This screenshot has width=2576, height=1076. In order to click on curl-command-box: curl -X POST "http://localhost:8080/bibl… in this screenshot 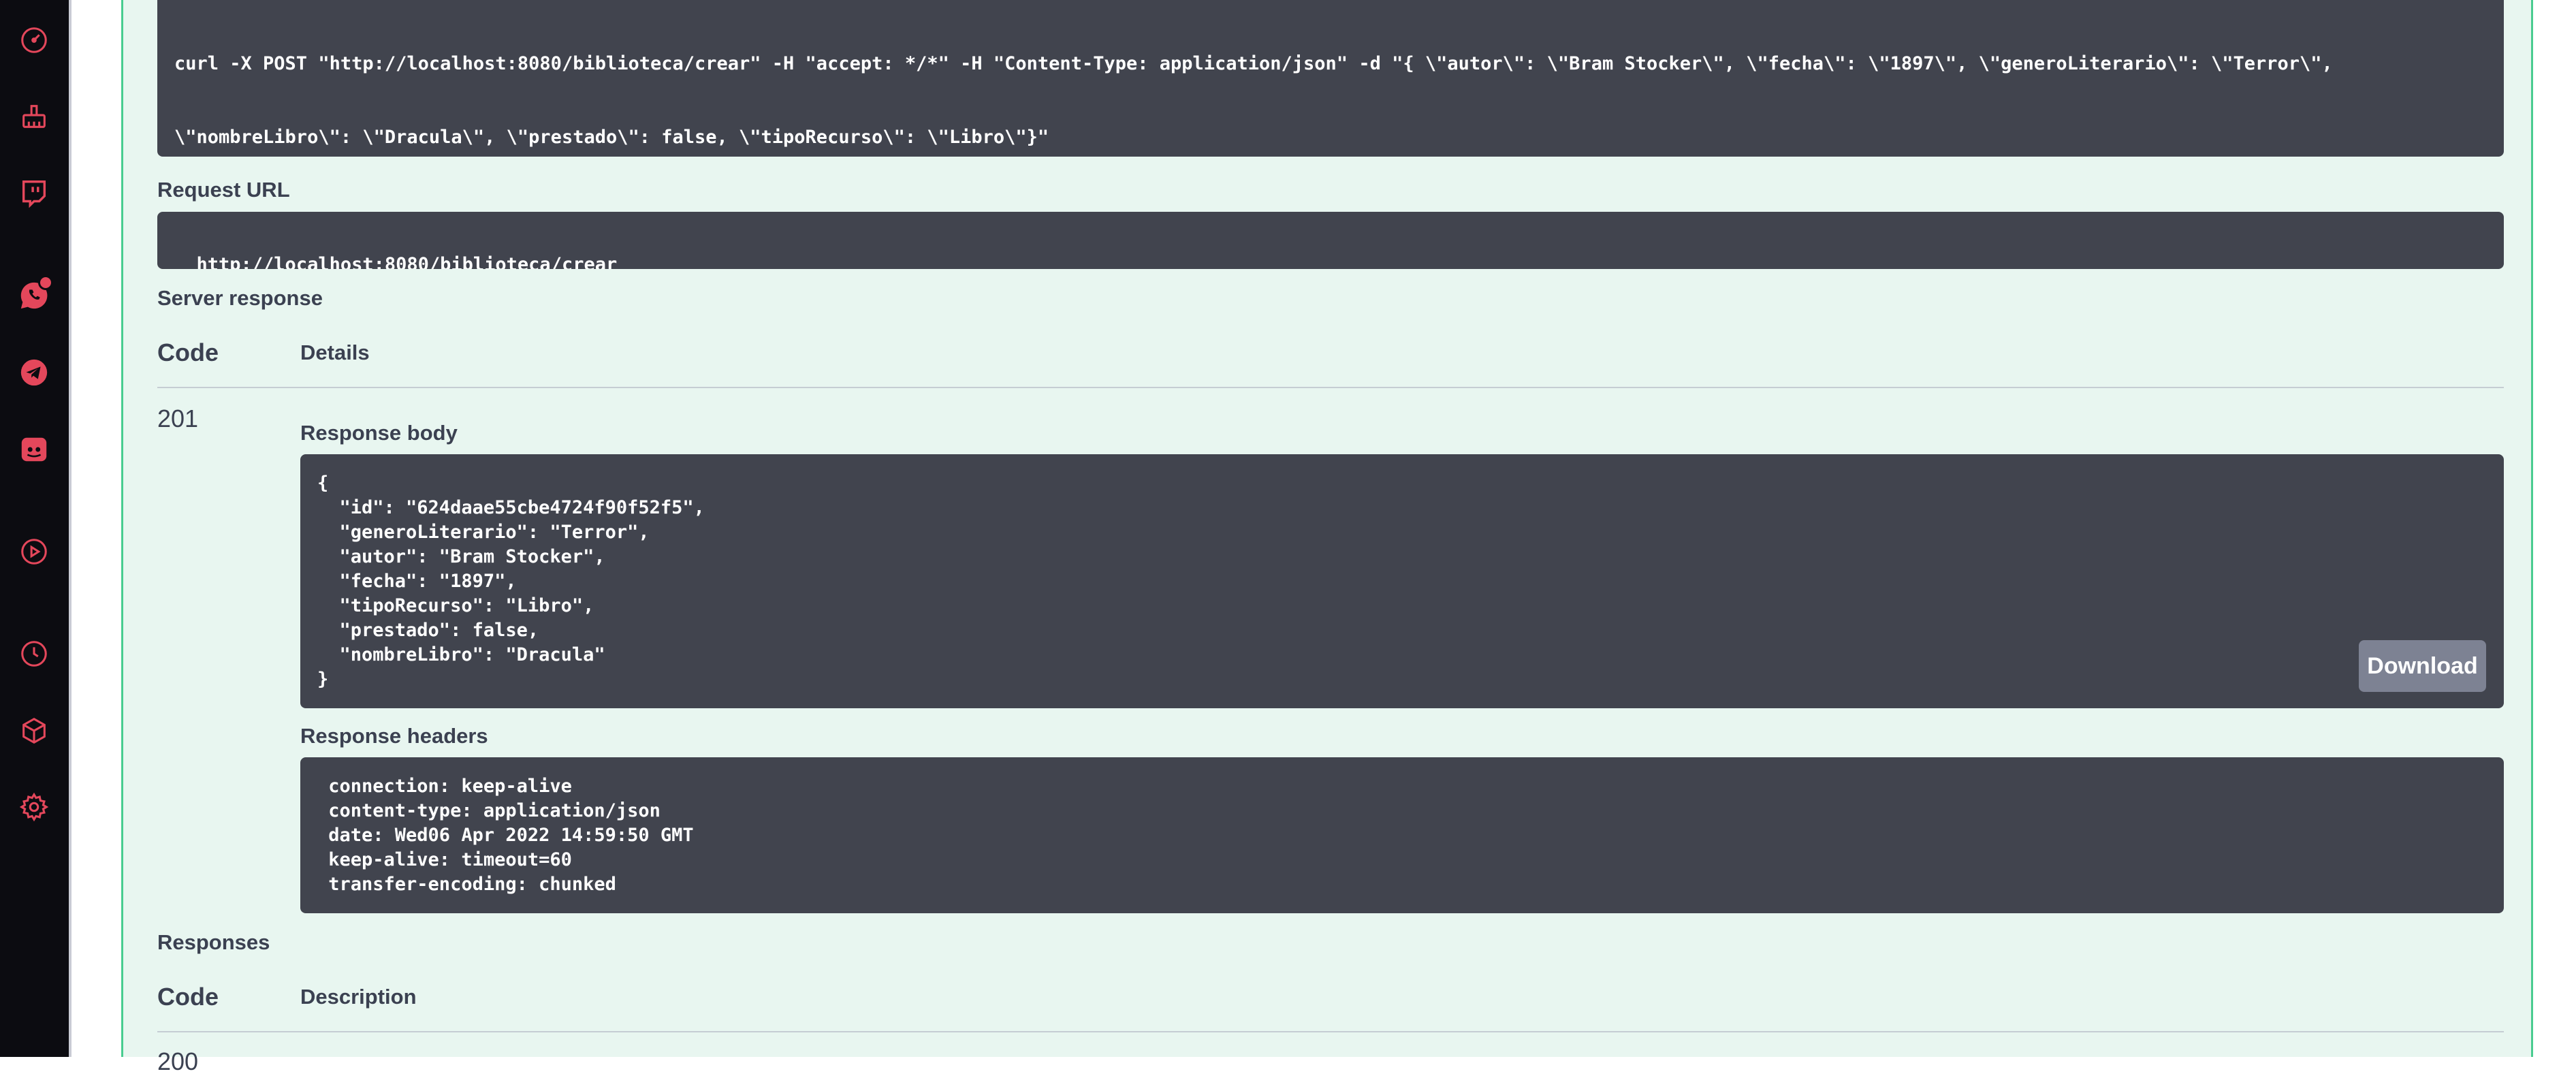, I will do `click(1330, 78)`.